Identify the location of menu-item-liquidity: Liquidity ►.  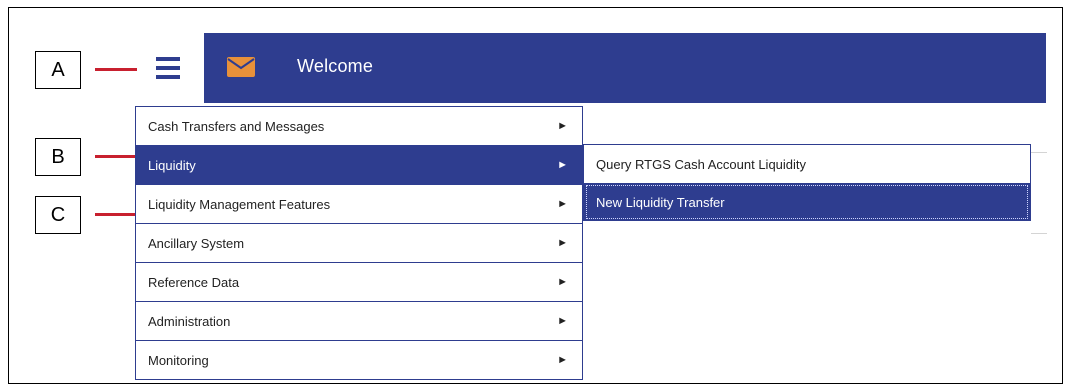
(359, 165).